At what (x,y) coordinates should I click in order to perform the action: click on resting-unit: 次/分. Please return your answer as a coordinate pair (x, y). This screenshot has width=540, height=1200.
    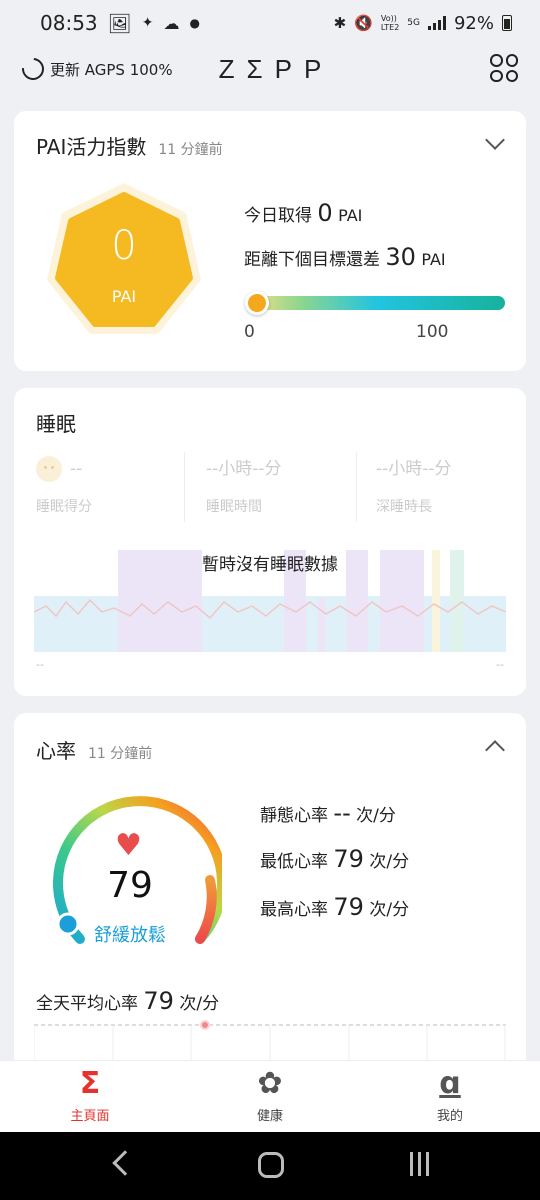
    Looking at the image, I should click on (376, 816).